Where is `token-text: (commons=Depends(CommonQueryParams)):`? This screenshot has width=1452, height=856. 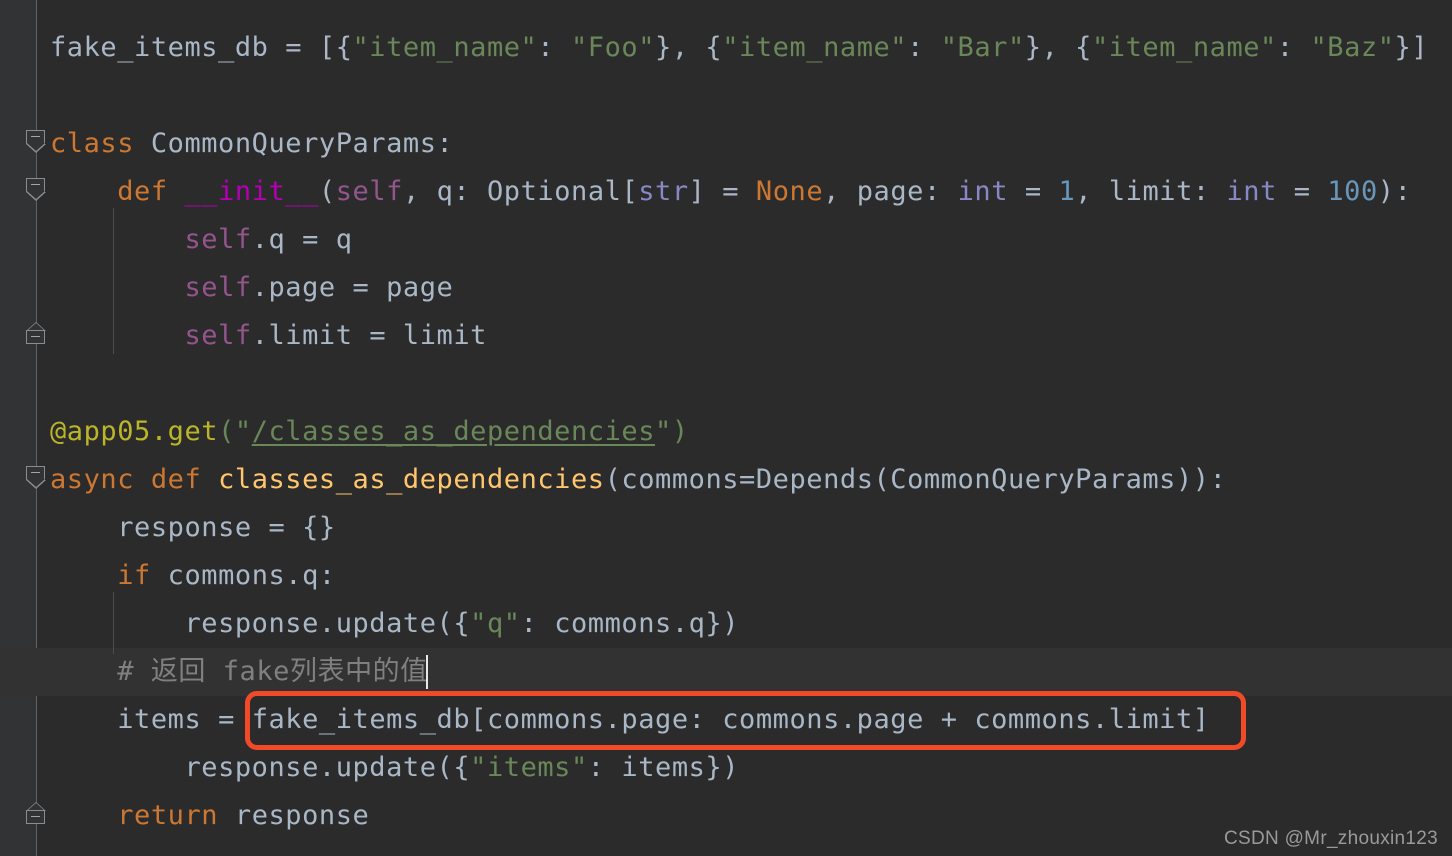 token-text: (commons=Depends(CommonQueryParams)): is located at coordinates (915, 479).